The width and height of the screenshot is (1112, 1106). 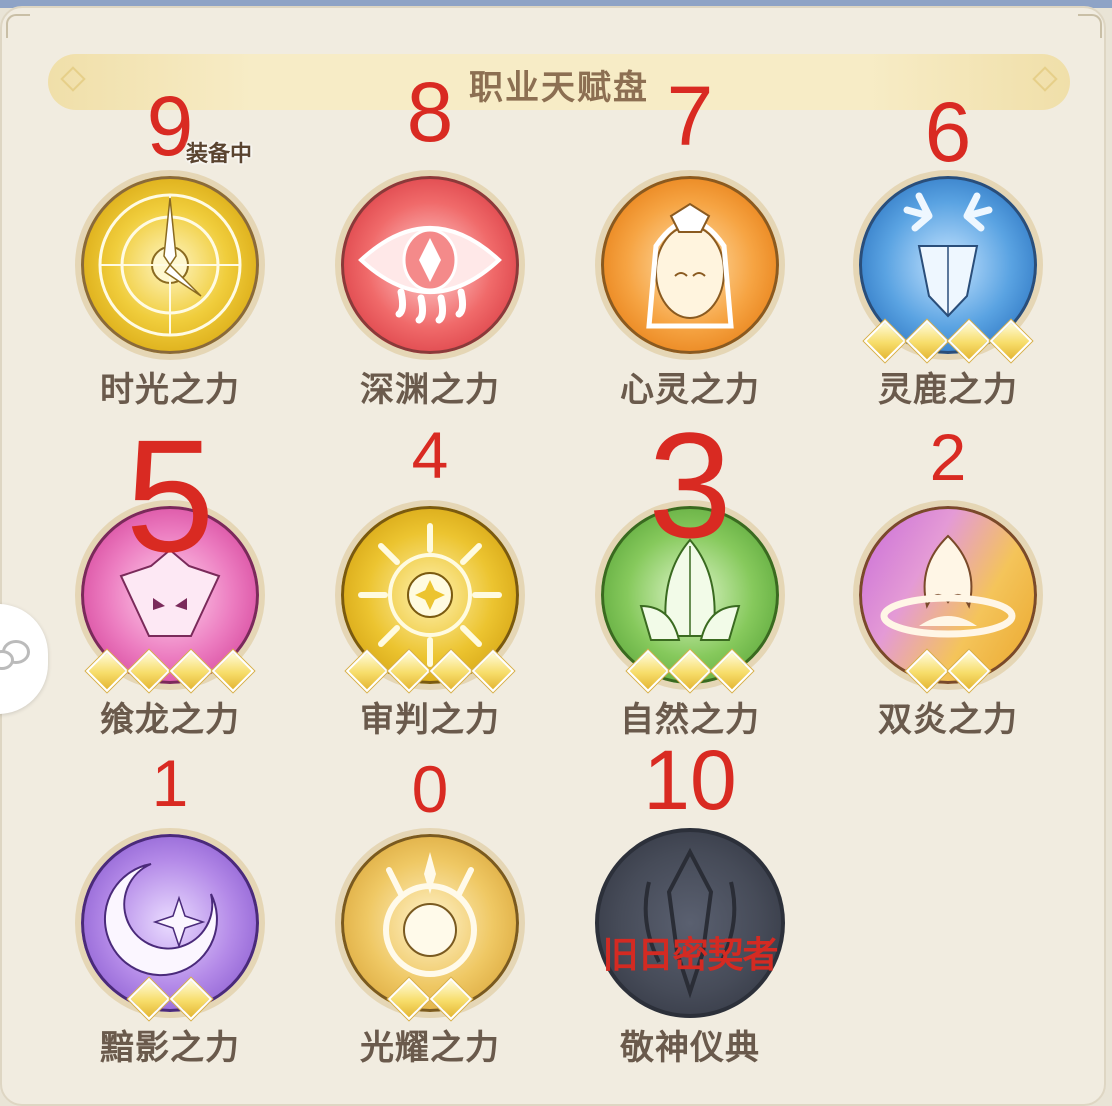 What do you see at coordinates (690, 570) in the screenshot?
I see `talent-slot-nature: 3 自然之力` at bounding box center [690, 570].